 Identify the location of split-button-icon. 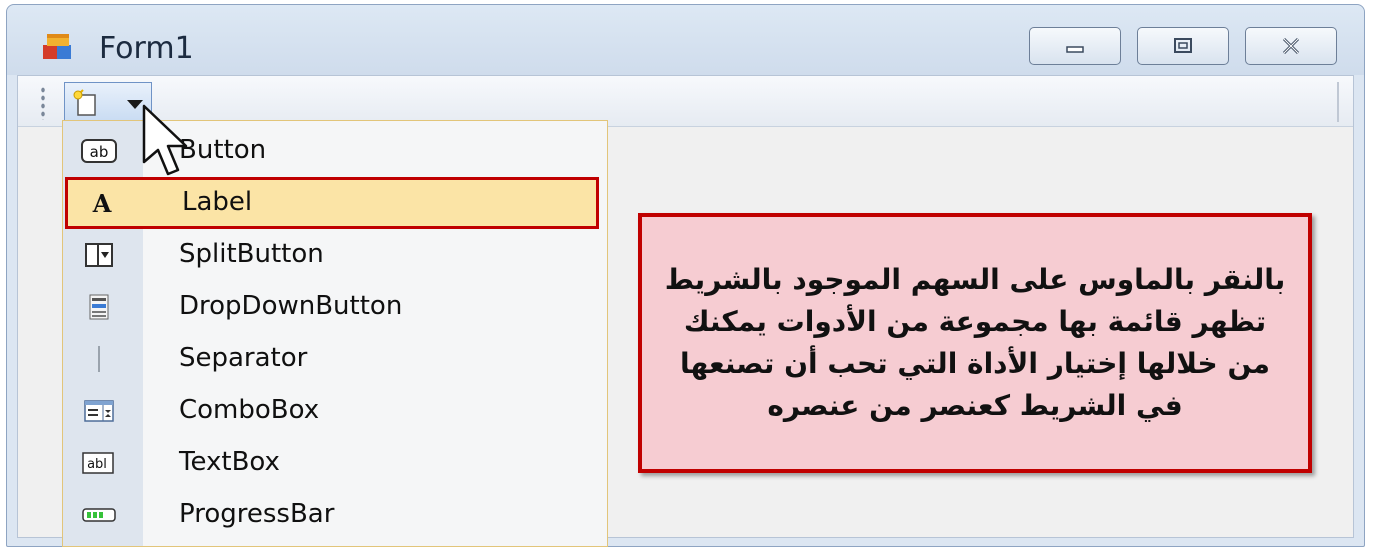
(99, 255).